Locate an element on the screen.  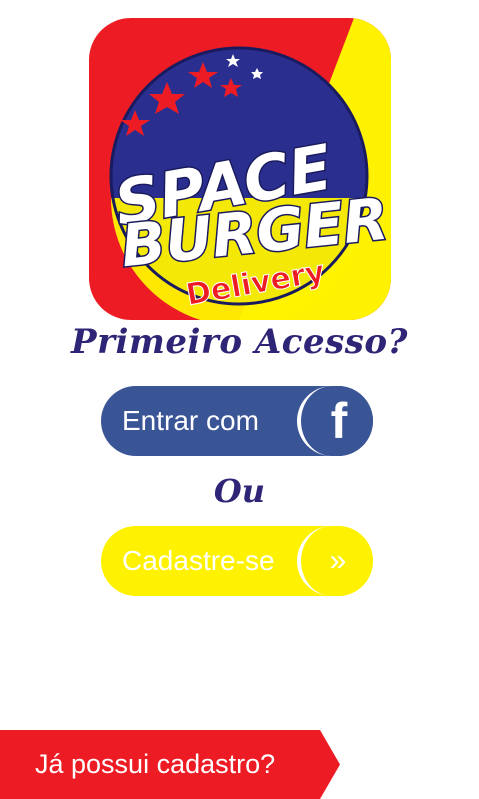
or-separator: Ou is located at coordinates (239, 491).